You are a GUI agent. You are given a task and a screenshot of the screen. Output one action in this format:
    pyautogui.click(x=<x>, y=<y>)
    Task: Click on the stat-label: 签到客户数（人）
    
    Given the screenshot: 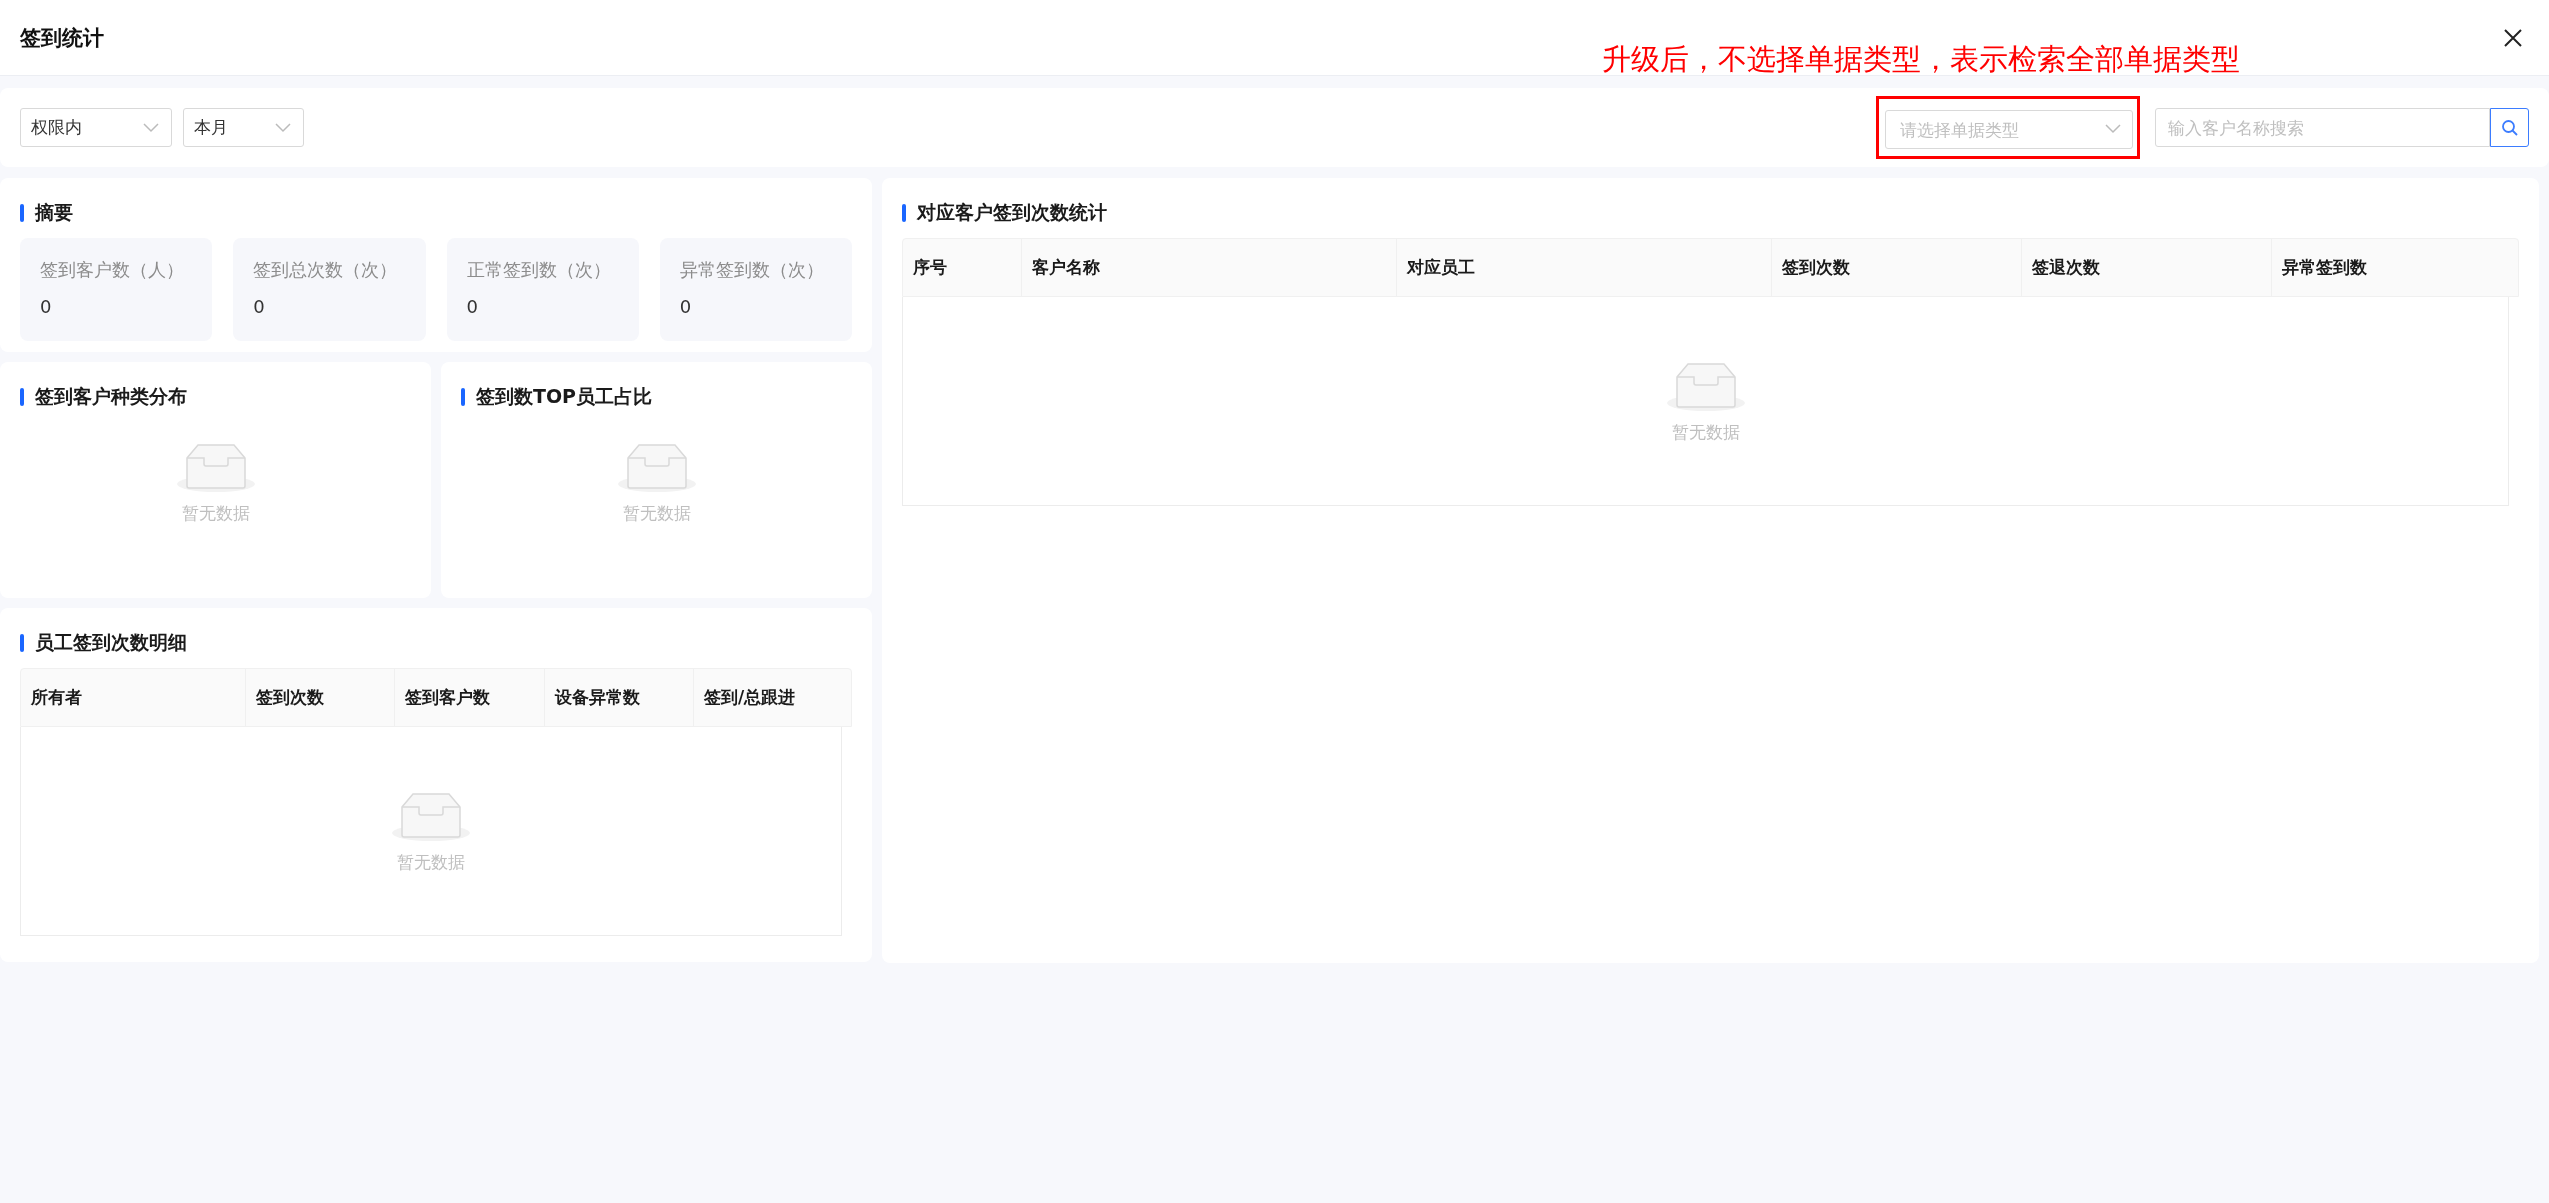 What is the action you would take?
    pyautogui.click(x=112, y=270)
    